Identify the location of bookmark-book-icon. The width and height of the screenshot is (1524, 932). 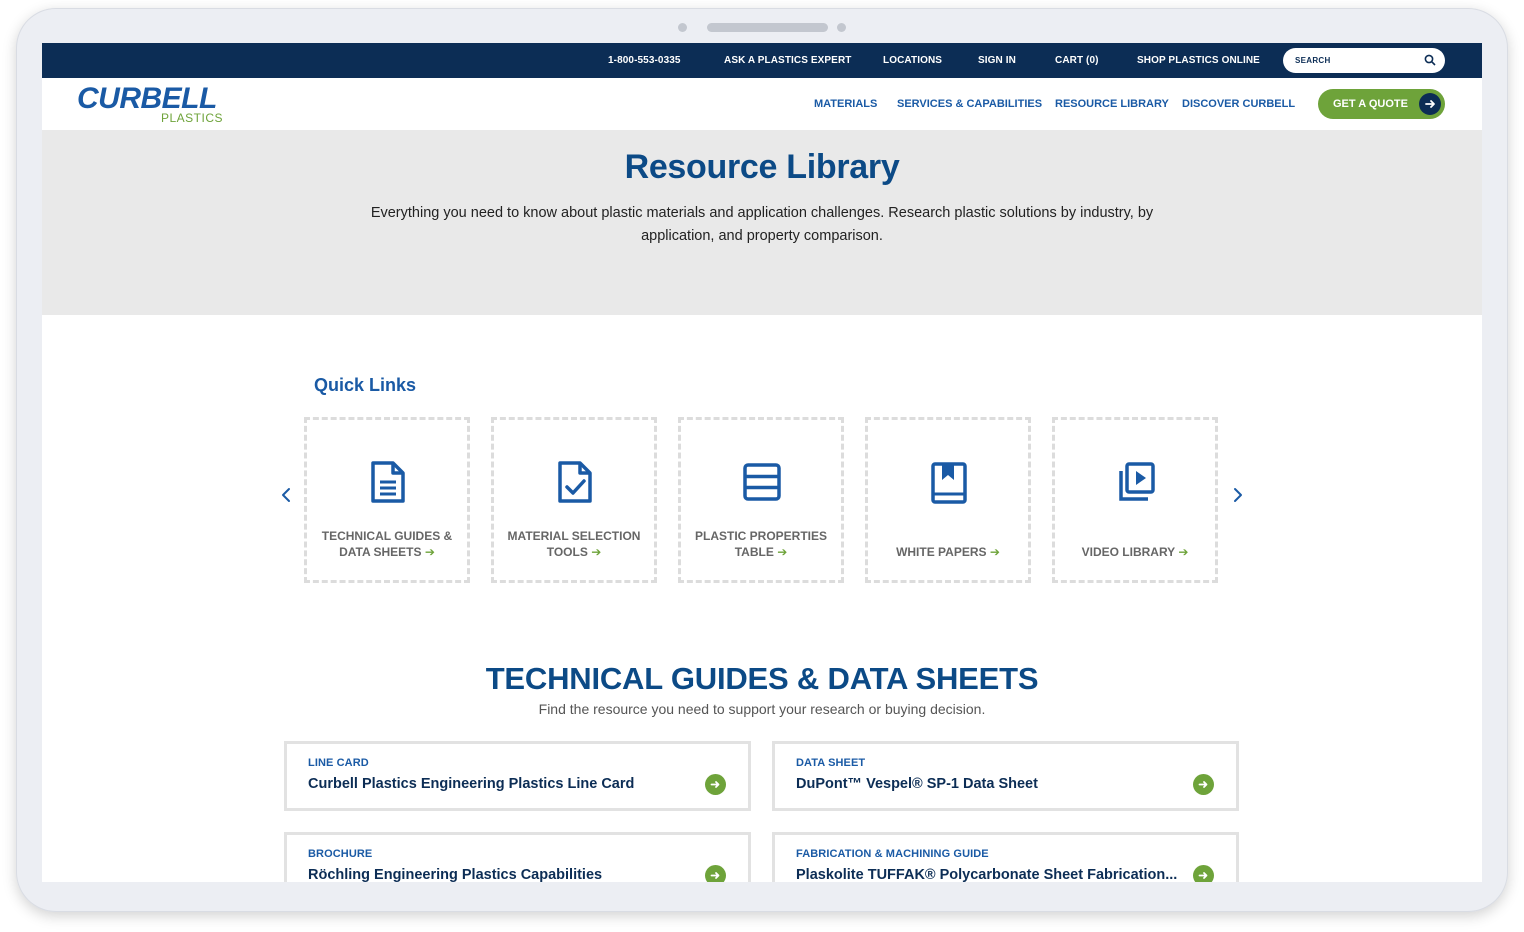
(949, 483).